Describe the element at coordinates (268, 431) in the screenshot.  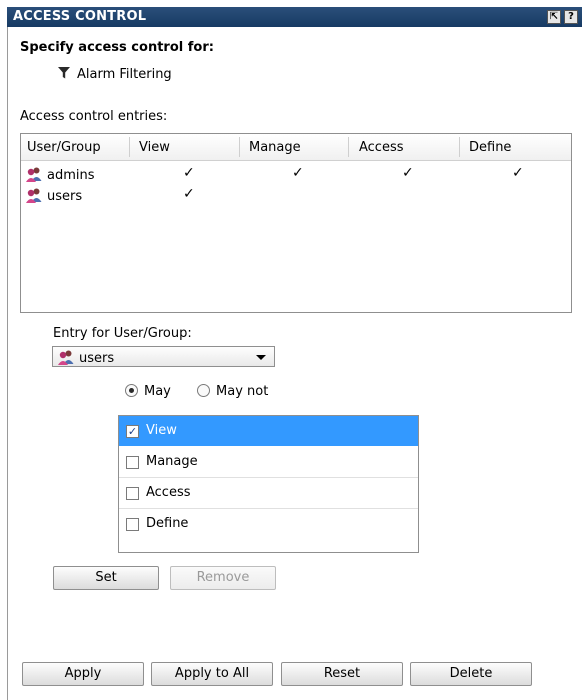
I see `permission-item-view: ✓ View` at that location.